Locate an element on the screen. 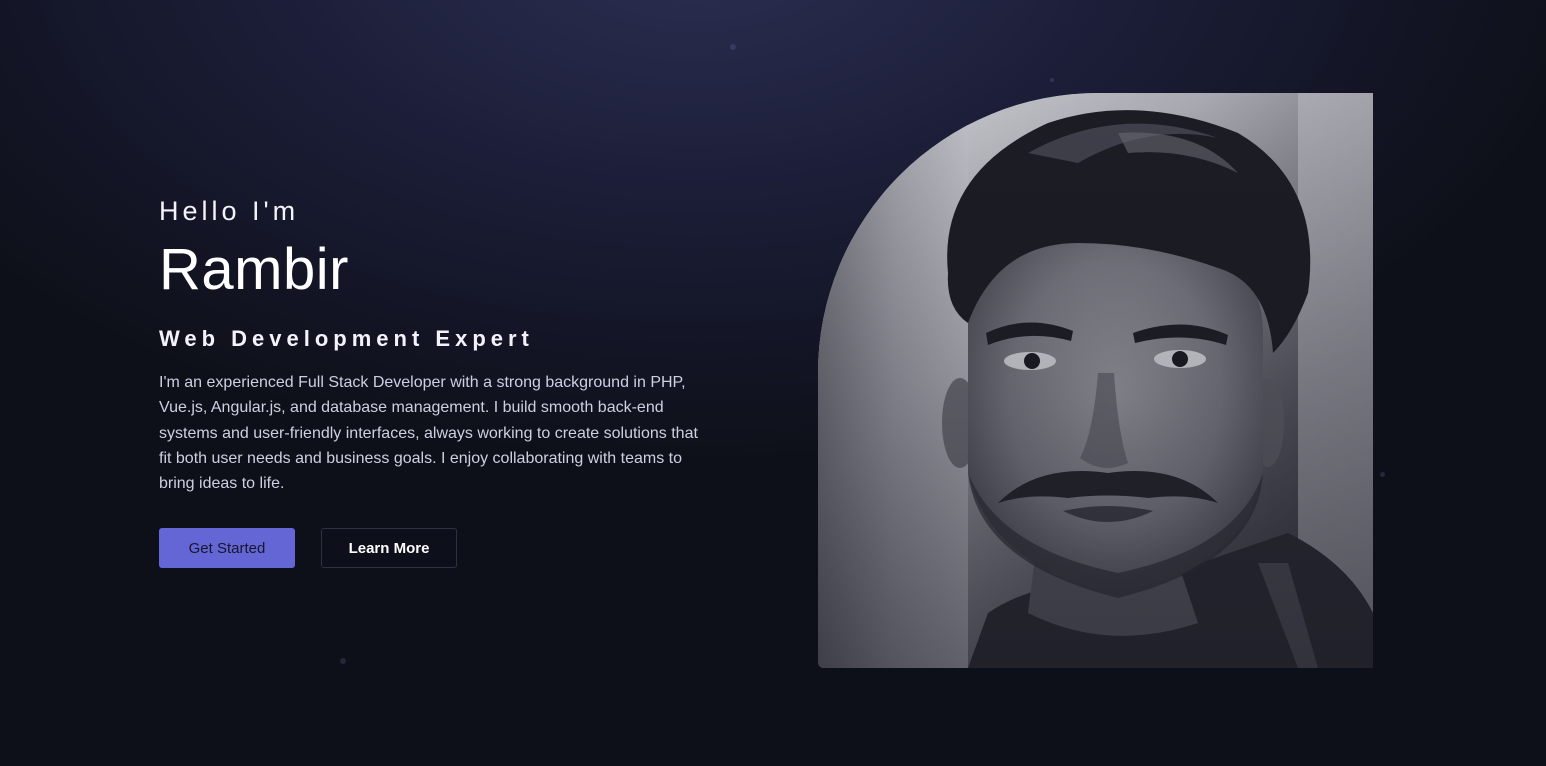  get-started-button: Get Started is located at coordinates (227, 548).